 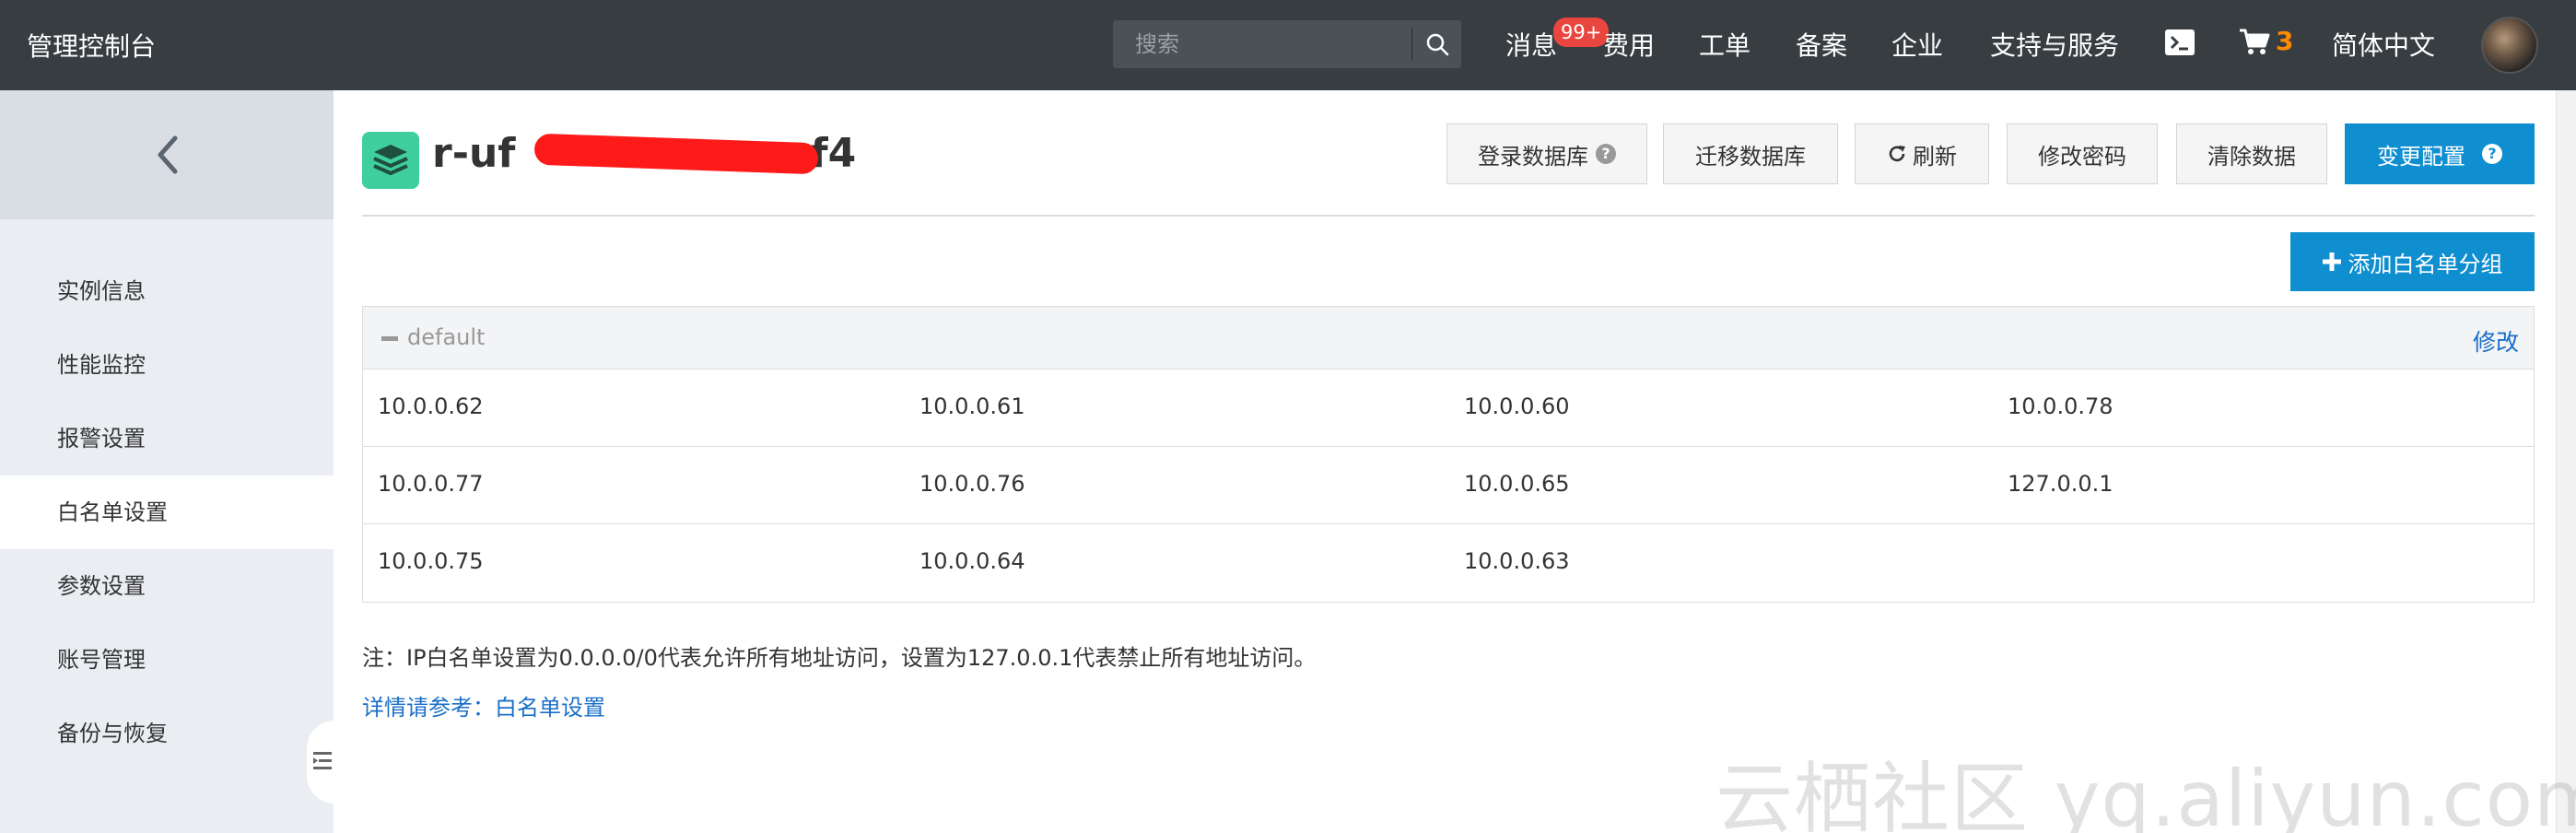 What do you see at coordinates (1448, 485) in the screenshot?
I see `table-row: 10.0.0.77 10.0.0.76 10.0.0.65 127.0.0.1` at bounding box center [1448, 485].